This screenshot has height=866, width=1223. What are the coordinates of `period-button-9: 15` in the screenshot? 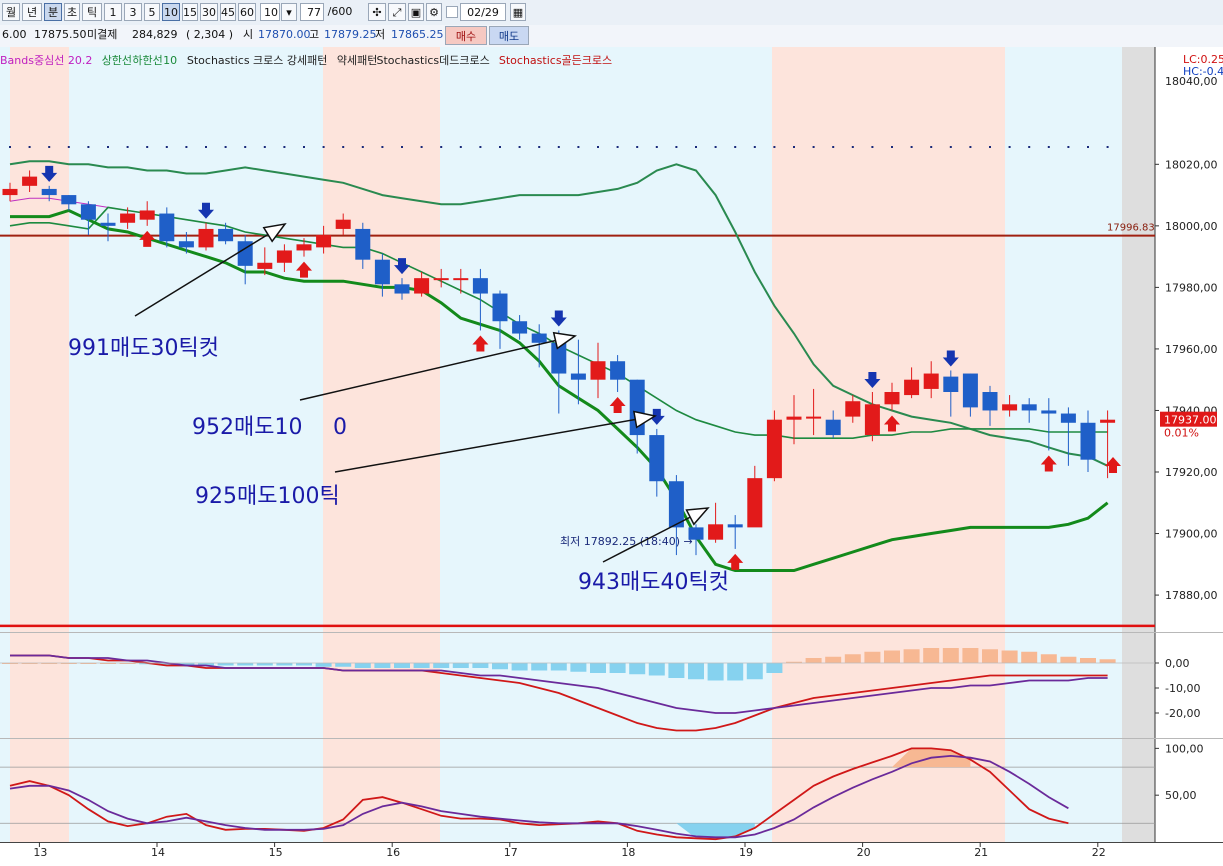 It's located at (190, 12).